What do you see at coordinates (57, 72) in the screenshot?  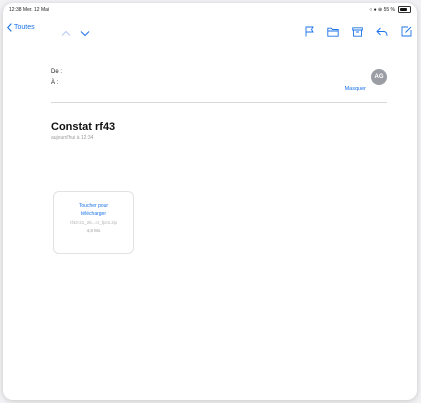 I see `from-label: De :` at bounding box center [57, 72].